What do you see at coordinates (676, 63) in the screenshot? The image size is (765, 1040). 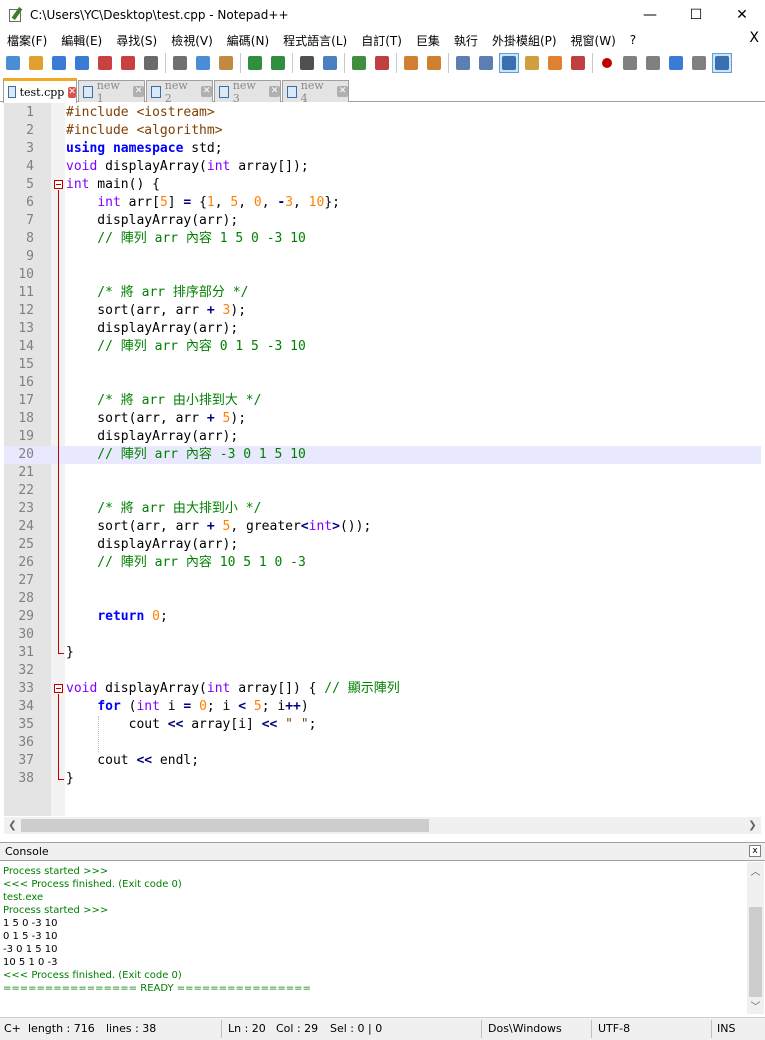 I see `run-macro-multiple-icon` at bounding box center [676, 63].